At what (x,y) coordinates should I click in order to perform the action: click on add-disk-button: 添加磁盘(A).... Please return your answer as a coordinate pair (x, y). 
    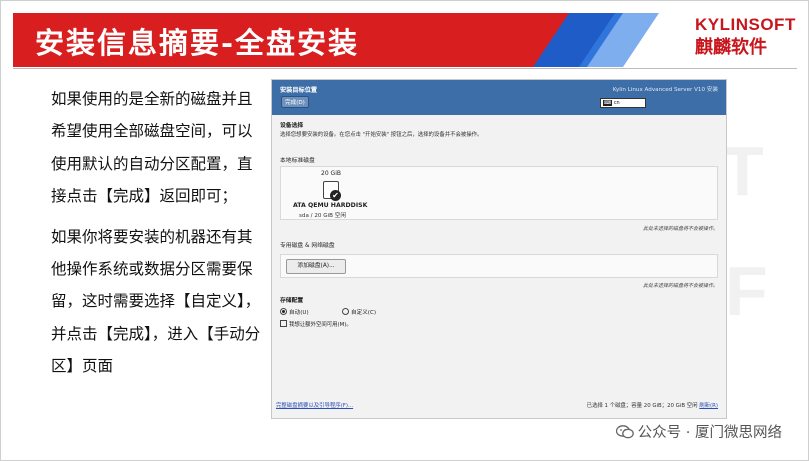
    Looking at the image, I should click on (316, 266).